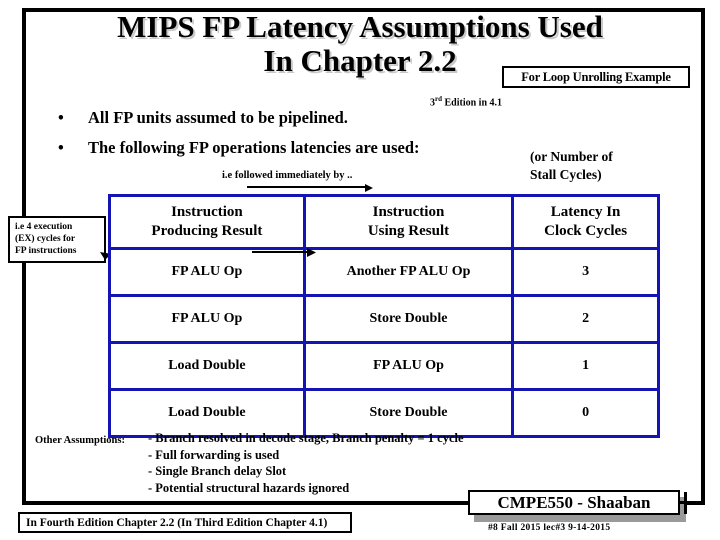 The height and width of the screenshot is (540, 720). I want to click on bullet-item-1: • All FP units assumed to be pipelined., so click(203, 118).